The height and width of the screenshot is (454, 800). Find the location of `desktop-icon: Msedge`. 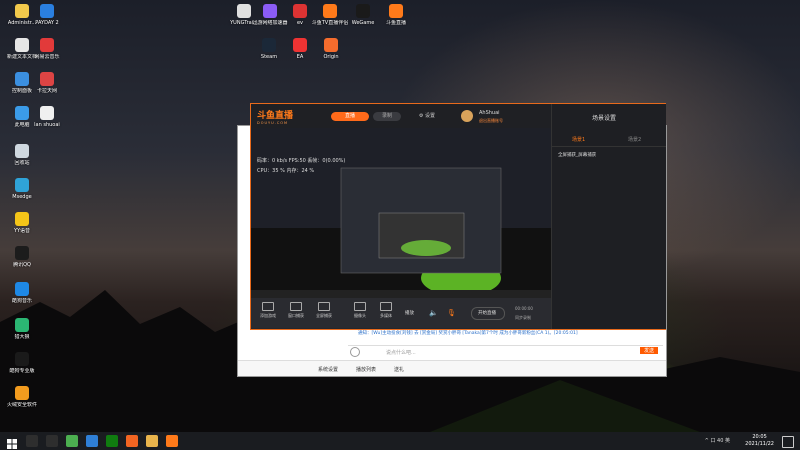

desktop-icon: Msedge is located at coordinates (22, 189).